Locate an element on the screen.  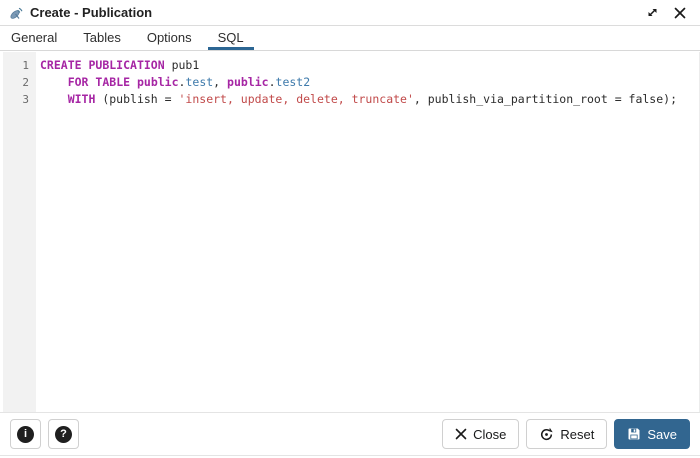
close-icon is located at coordinates (680, 13).